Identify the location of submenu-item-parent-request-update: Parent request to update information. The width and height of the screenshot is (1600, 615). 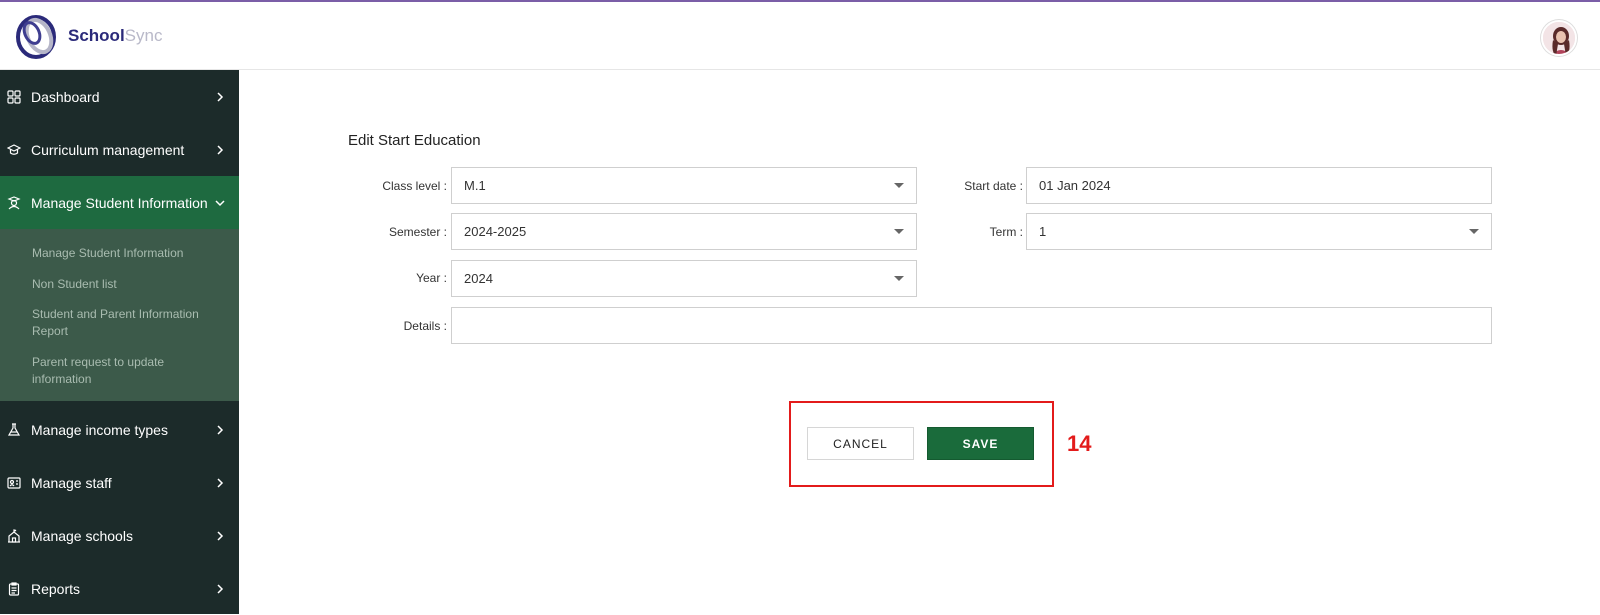
(127, 371).